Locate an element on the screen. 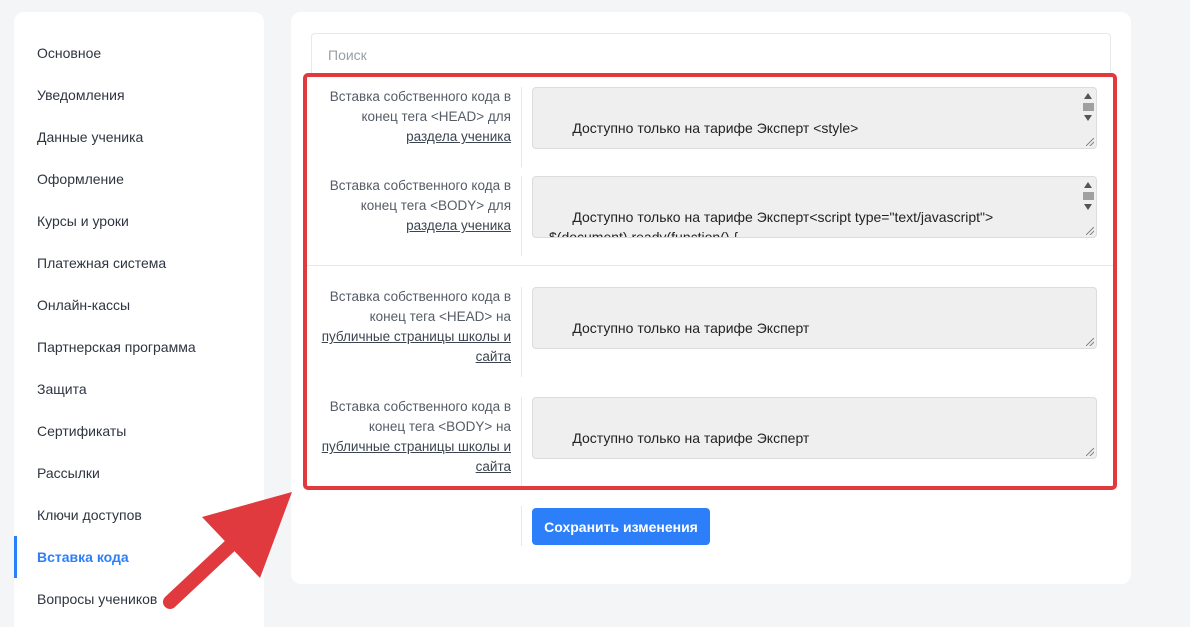 Image resolution: width=1190 pixels, height=627 pixels. save-changes-button: Сохранить изменения is located at coordinates (621, 526).